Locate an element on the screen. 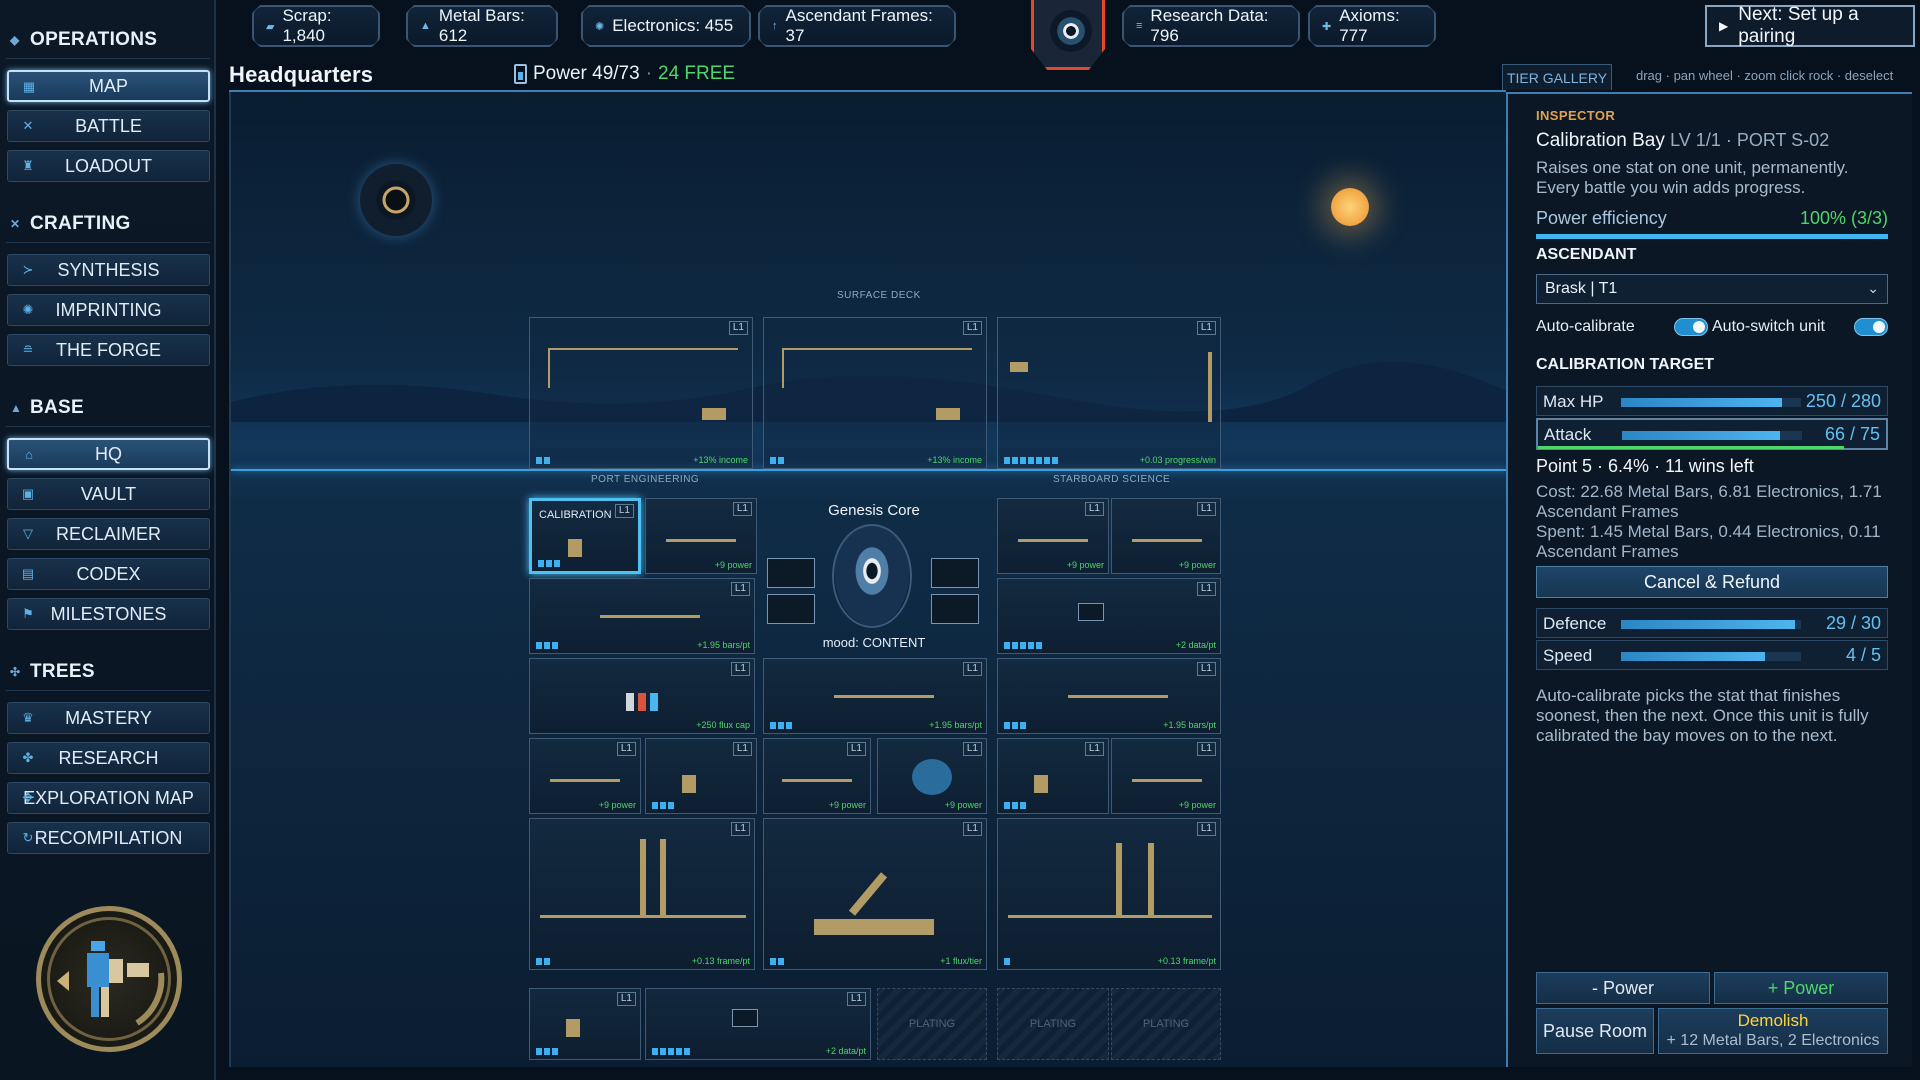  canister-icon is located at coordinates (642, 702).